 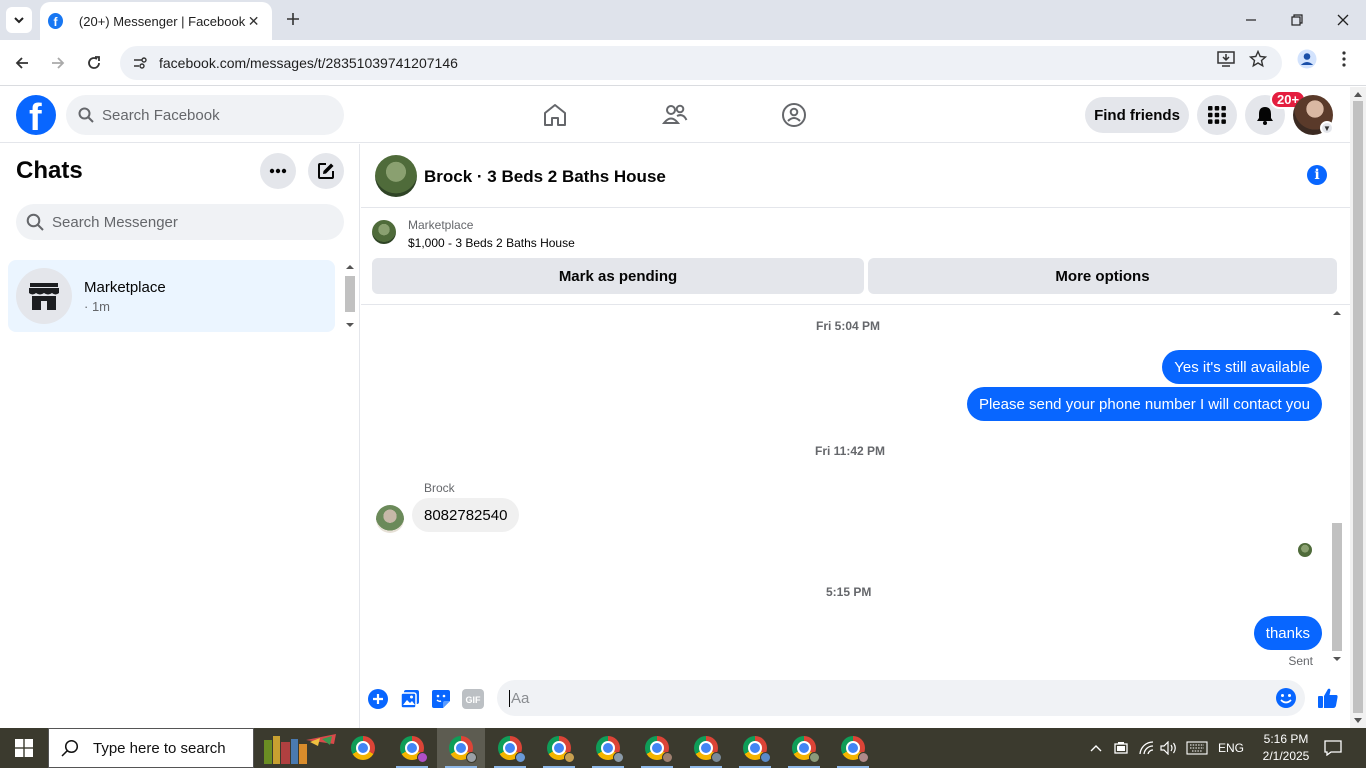 What do you see at coordinates (1102, 276) in the screenshot?
I see `more-options-button: More options` at bounding box center [1102, 276].